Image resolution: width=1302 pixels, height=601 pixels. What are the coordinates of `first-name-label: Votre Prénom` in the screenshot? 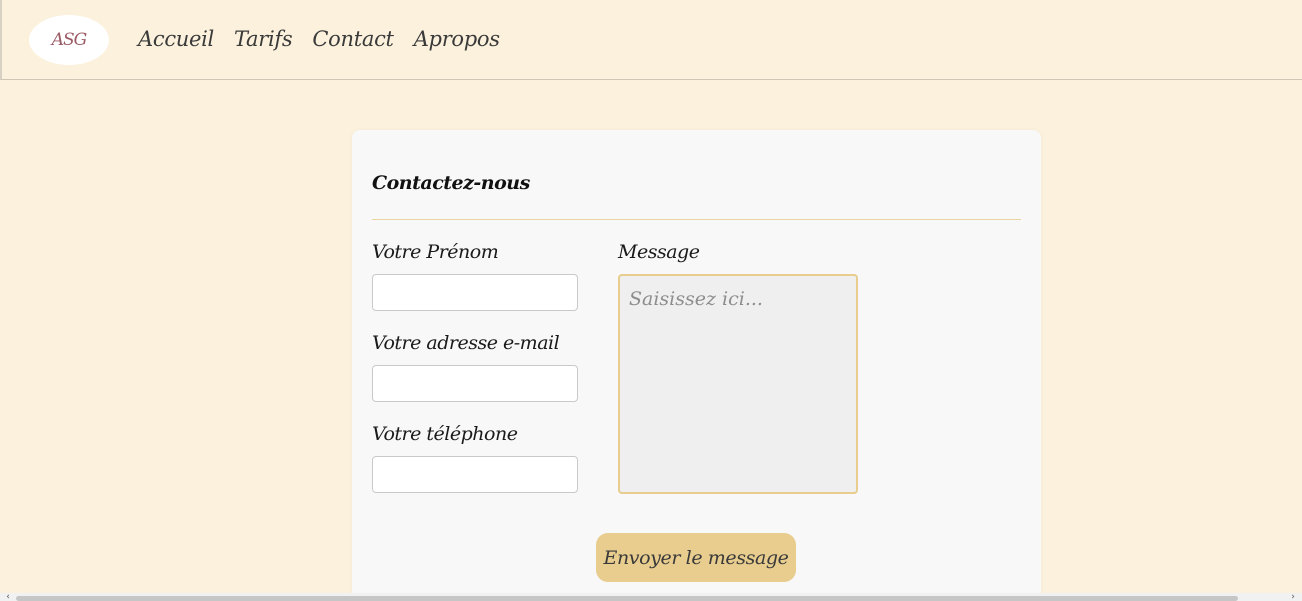 It's located at (435, 252).